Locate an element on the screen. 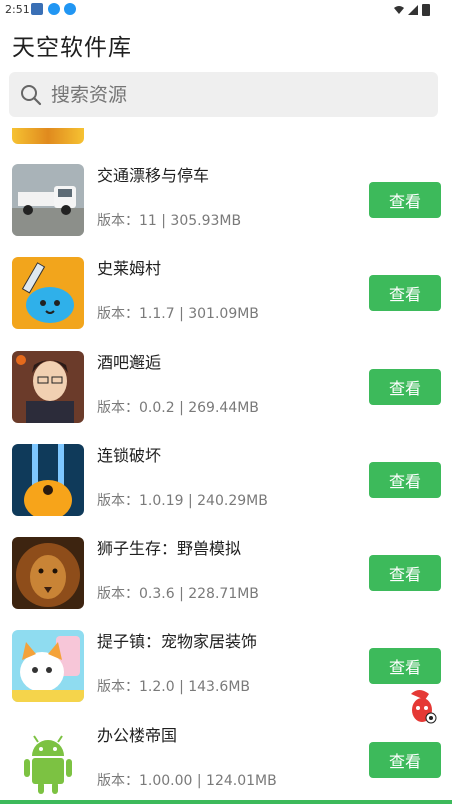 Image resolution: width=452 pixels, height=807 pixels. list-item: 提子镇：宠物家居装饰 版本：1.2.0 | 143.6MB 查看 is located at coordinates (226, 666).